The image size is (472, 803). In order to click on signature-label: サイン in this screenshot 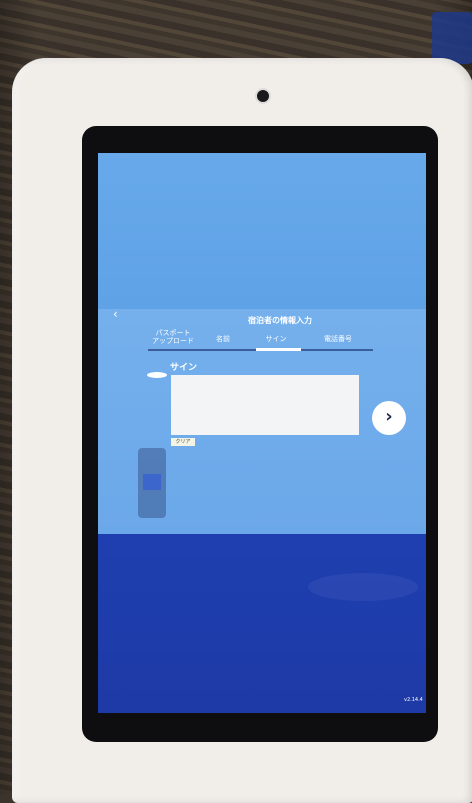, I will do `click(184, 368)`.